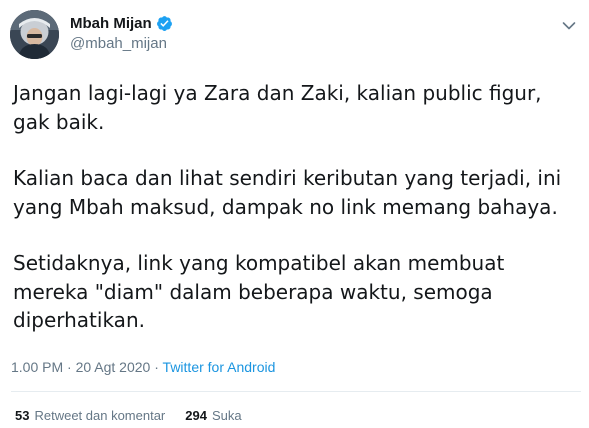  I want to click on tweet-time: 1.00 PM, so click(37, 367).